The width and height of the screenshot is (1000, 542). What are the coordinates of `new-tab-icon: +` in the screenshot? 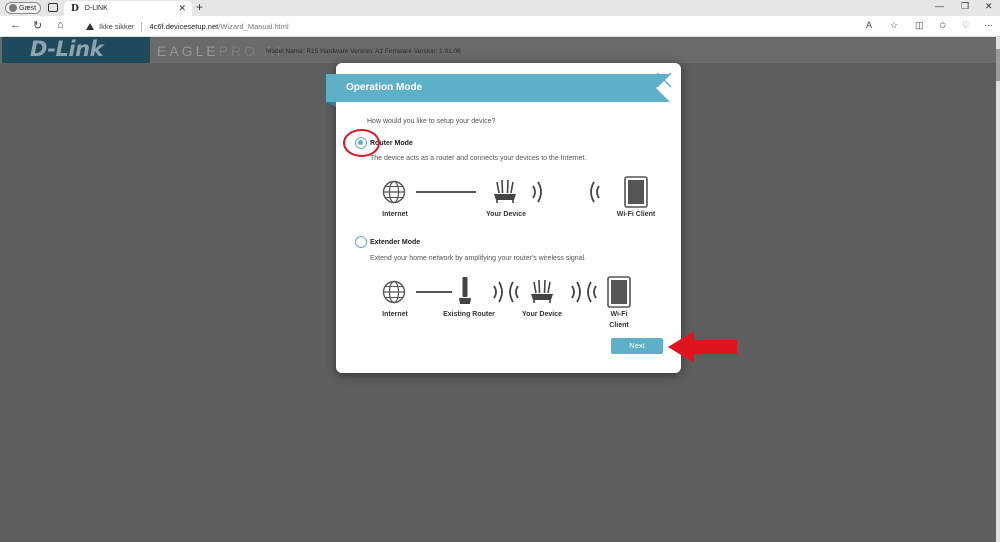 It's located at (199, 7).